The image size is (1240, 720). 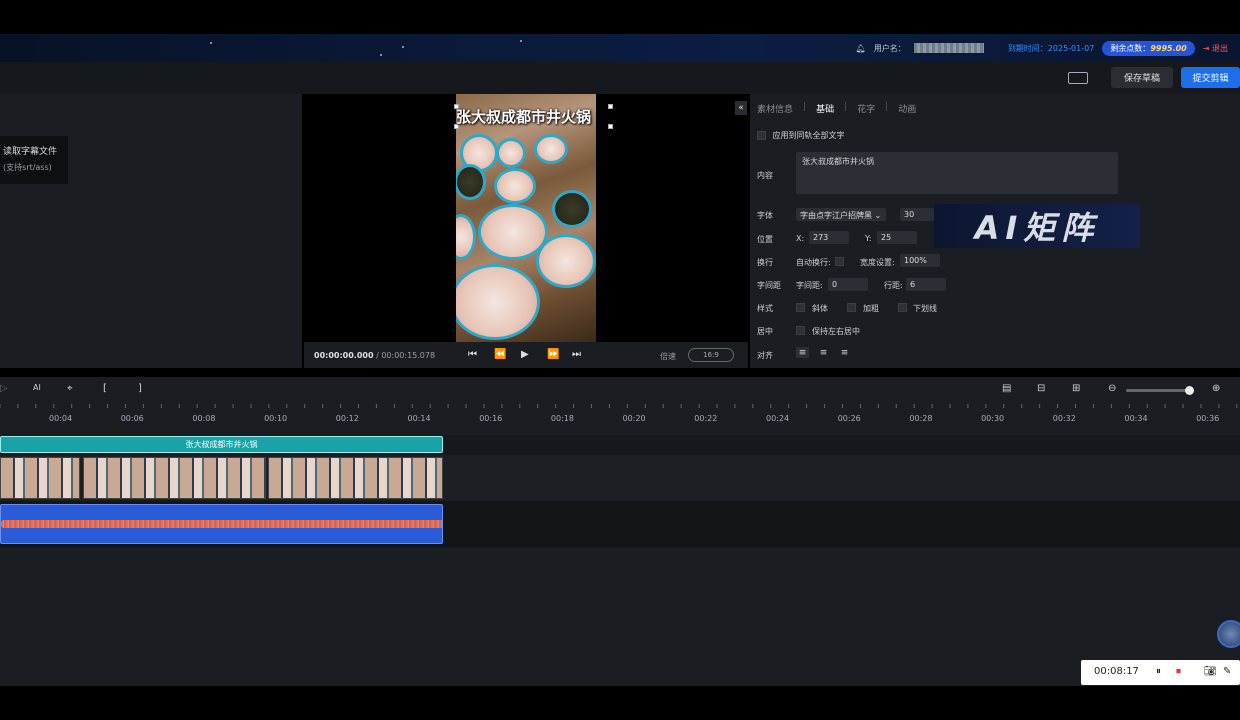 What do you see at coordinates (620, 78) in the screenshot?
I see `editor-toolbar` at bounding box center [620, 78].